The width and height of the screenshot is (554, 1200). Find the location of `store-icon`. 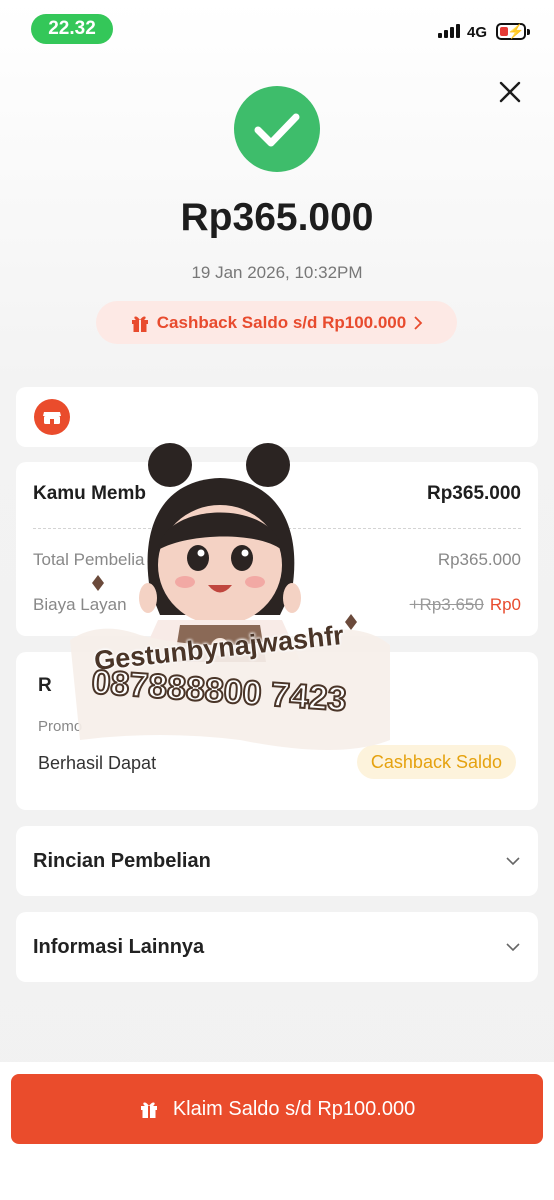

store-icon is located at coordinates (52, 417).